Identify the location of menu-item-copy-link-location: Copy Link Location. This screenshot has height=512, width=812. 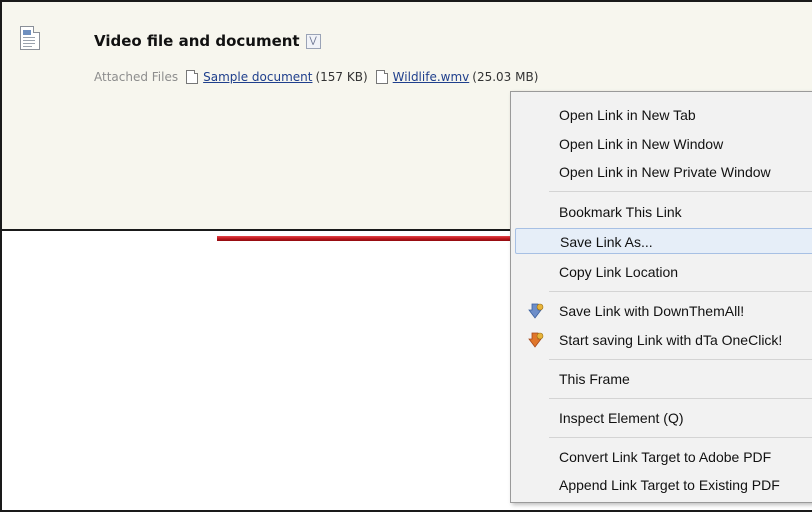
(661, 272).